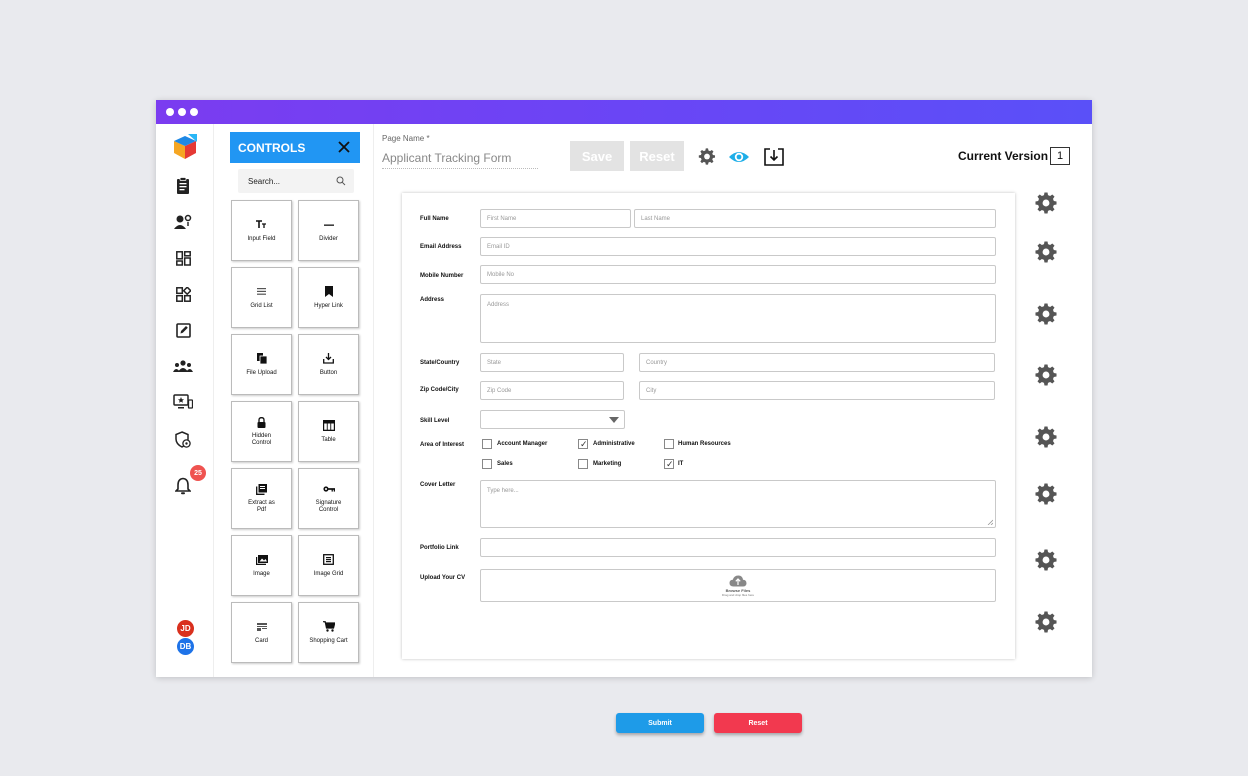  Describe the element at coordinates (583, 464) in the screenshot. I see `checkbox-marketing` at that location.